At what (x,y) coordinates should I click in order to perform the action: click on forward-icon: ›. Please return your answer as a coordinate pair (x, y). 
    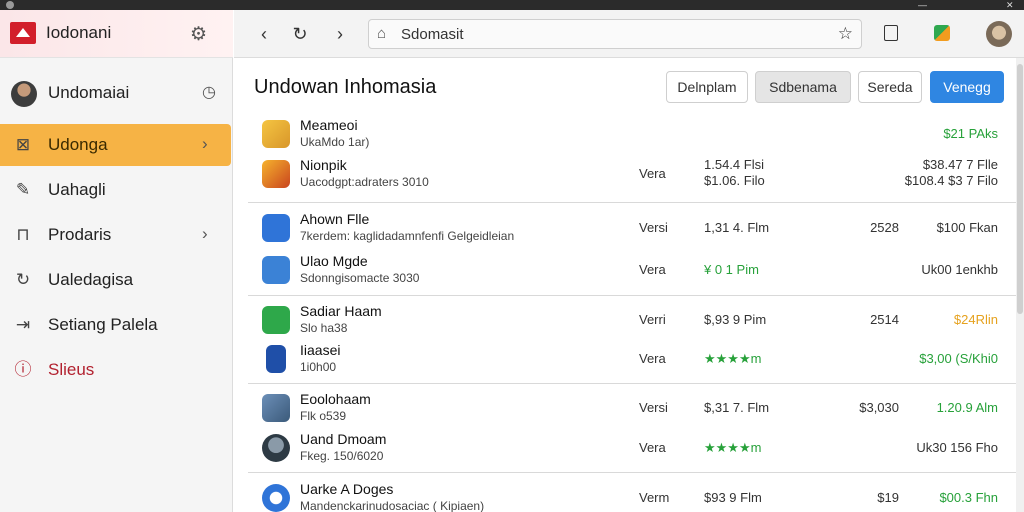
    Looking at the image, I should click on (340, 34).